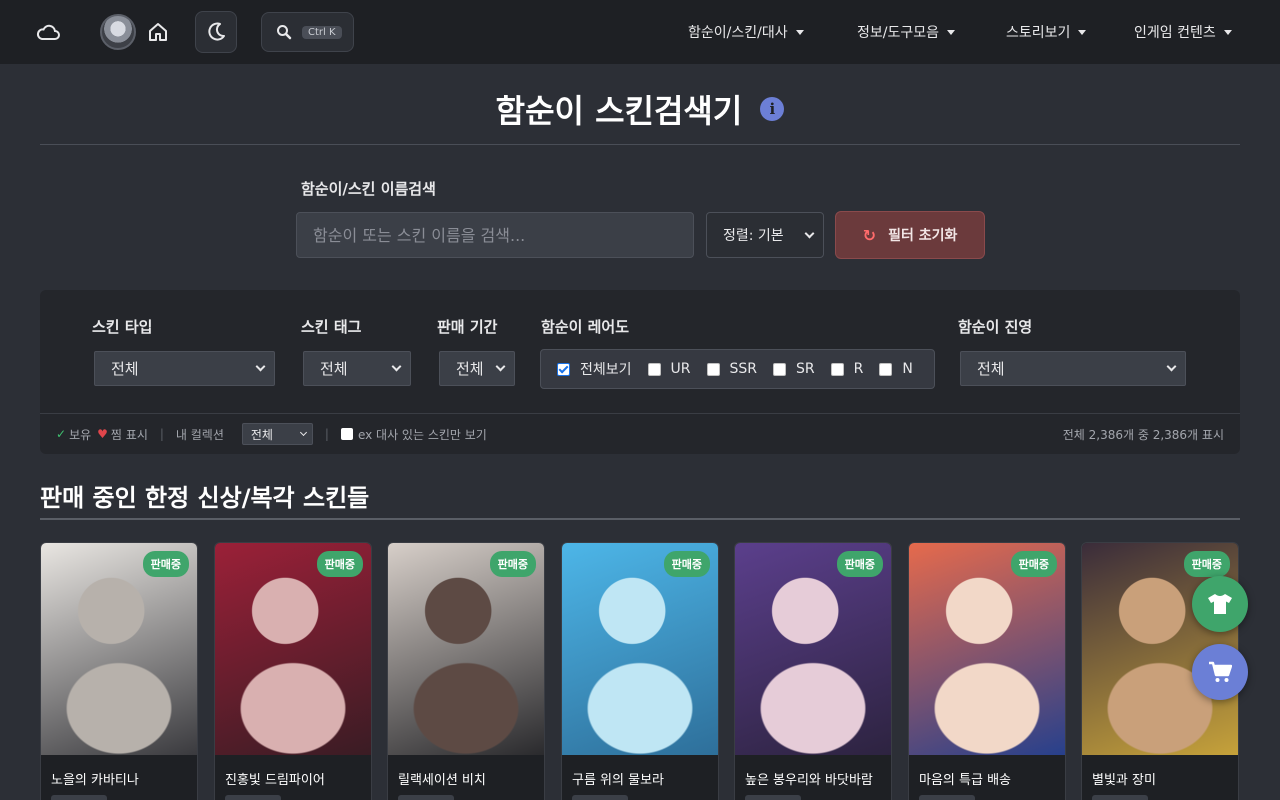 Image resolution: width=1280 pixels, height=800 pixels. Describe the element at coordinates (772, 109) in the screenshot. I see `info-icon: i` at that location.